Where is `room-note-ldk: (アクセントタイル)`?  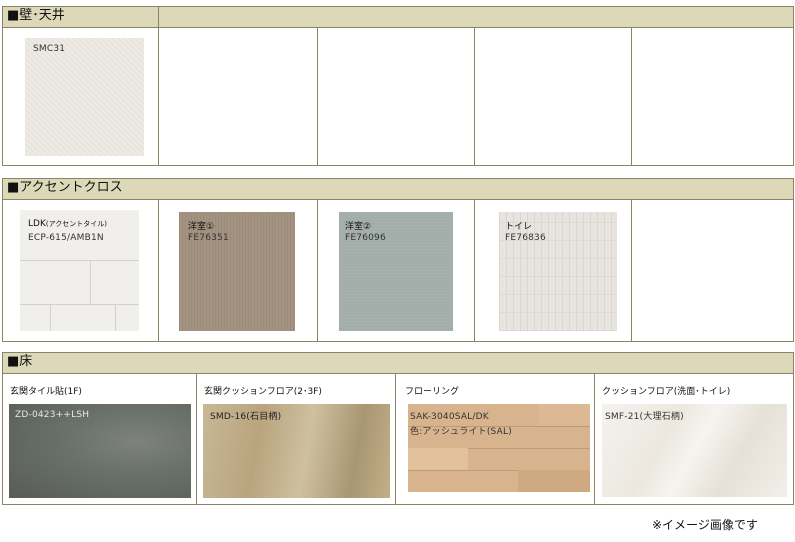 room-note-ldk: (アクセントタイル) is located at coordinates (76, 224).